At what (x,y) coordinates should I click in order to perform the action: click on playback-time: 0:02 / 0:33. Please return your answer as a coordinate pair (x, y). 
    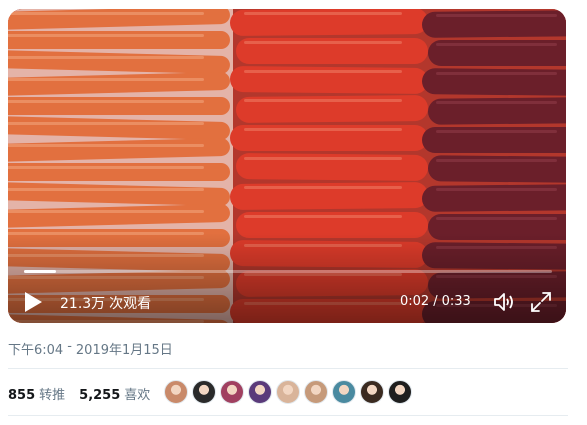
    Looking at the image, I should click on (435, 301).